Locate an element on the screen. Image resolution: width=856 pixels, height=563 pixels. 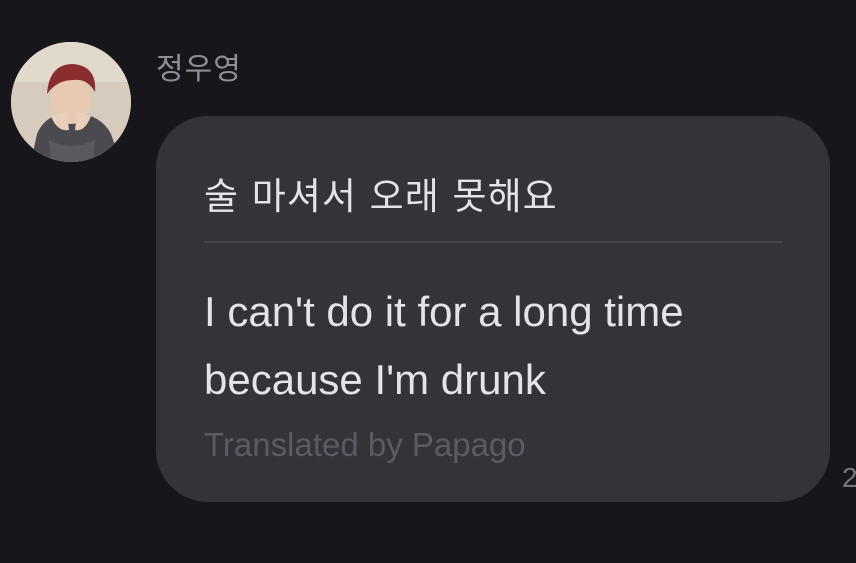
translation-attribution: Translated by Papago is located at coordinates (365, 444).